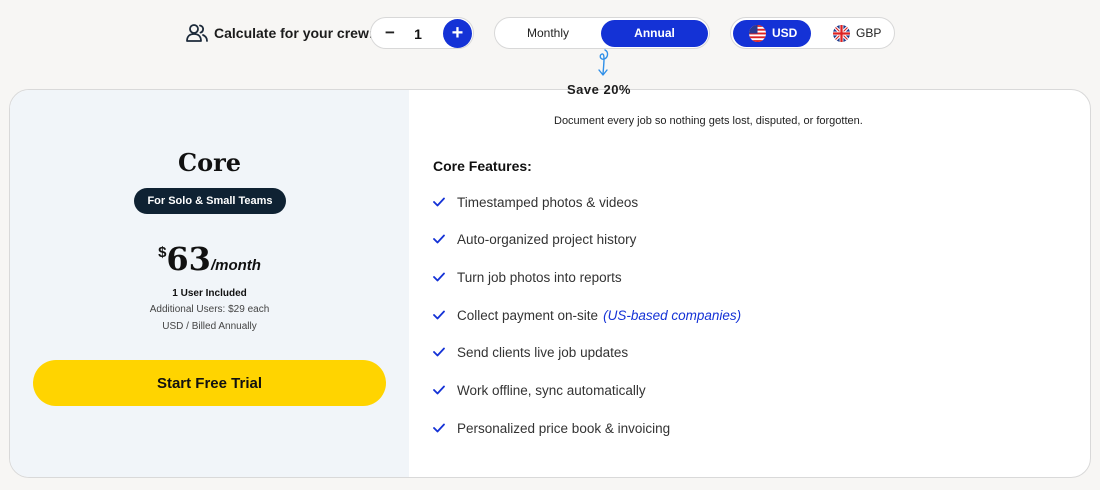 This screenshot has width=1100, height=490. I want to click on us-flag-icon, so click(757, 33).